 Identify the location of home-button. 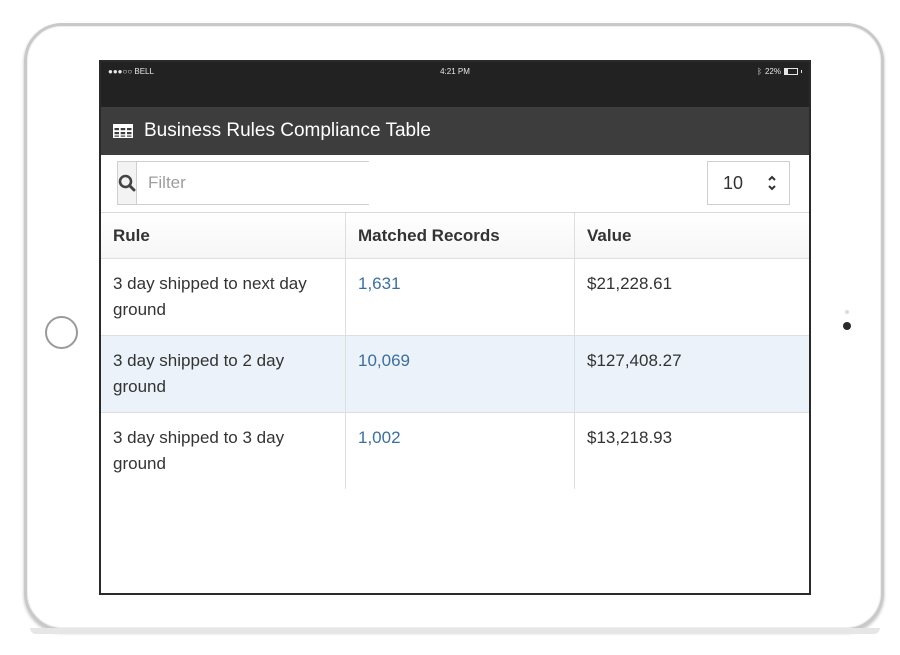
(61, 332).